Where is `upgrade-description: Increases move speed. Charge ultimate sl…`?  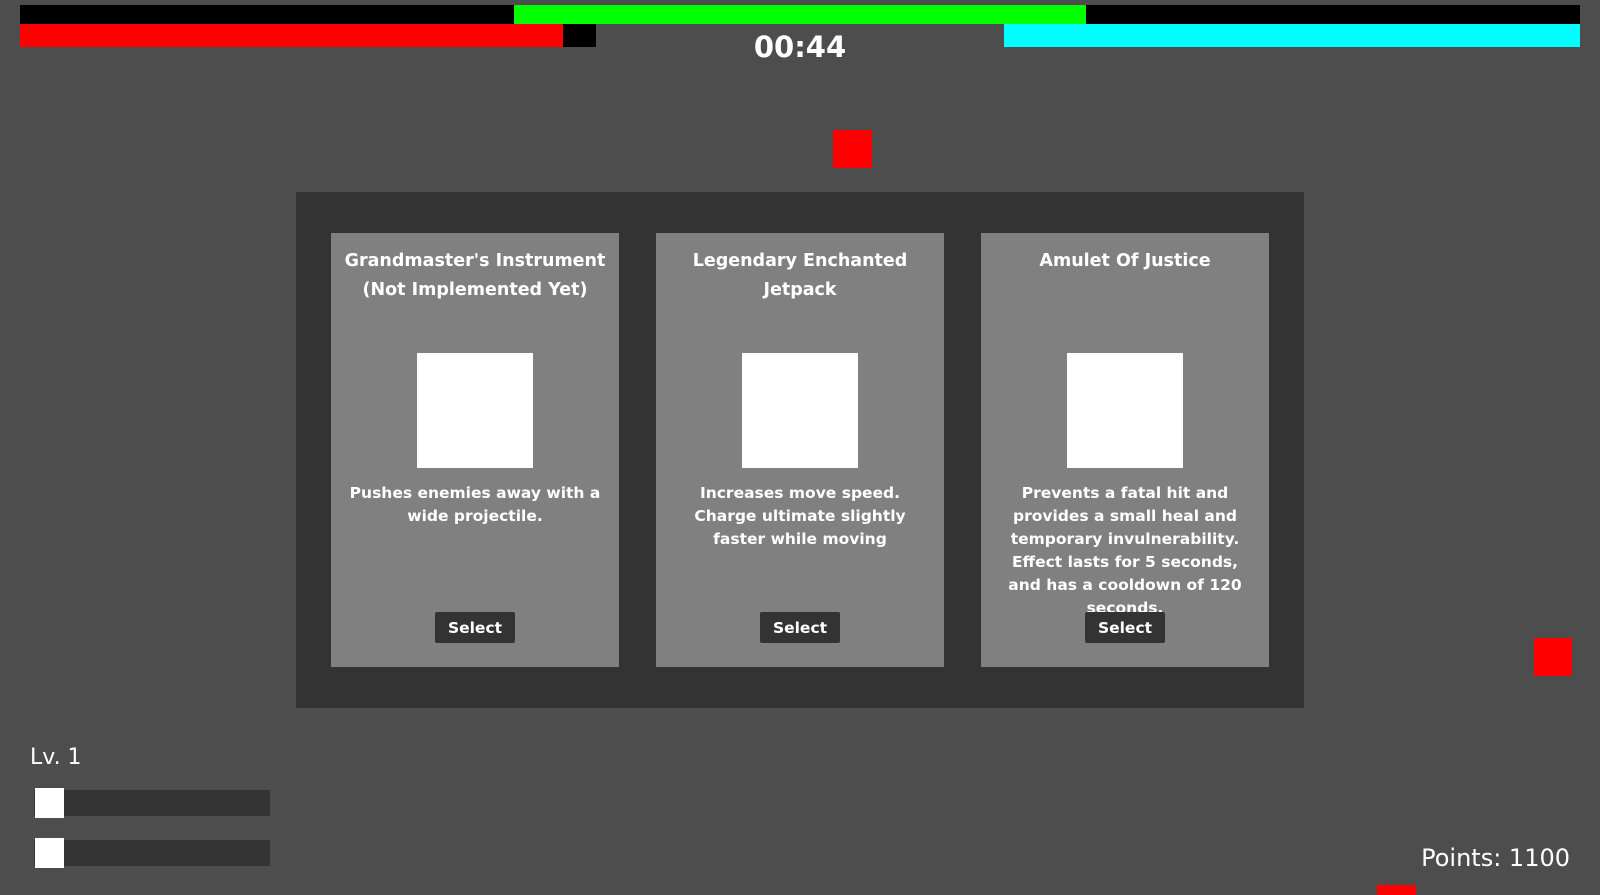 upgrade-description: Increases move speed. Charge ultimate sl… is located at coordinates (800, 516).